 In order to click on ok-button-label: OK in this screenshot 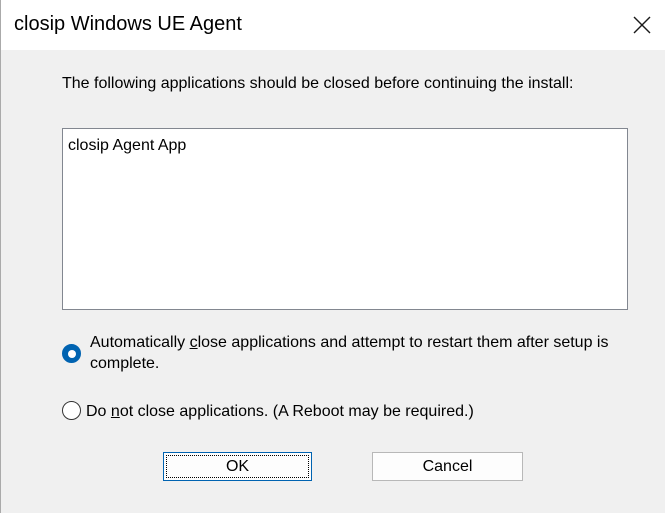, I will do `click(237, 466)`.